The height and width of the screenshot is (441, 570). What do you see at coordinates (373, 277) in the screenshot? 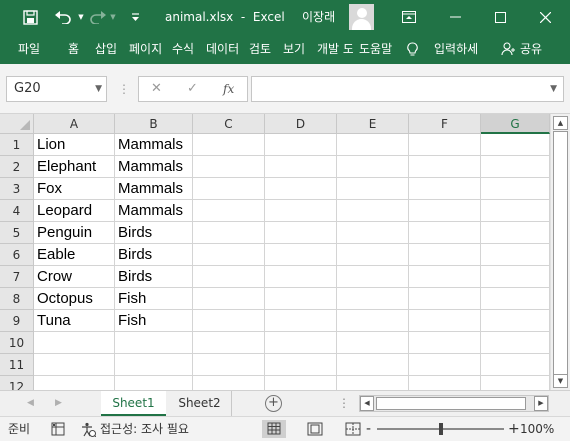
I see `cell-e7` at bounding box center [373, 277].